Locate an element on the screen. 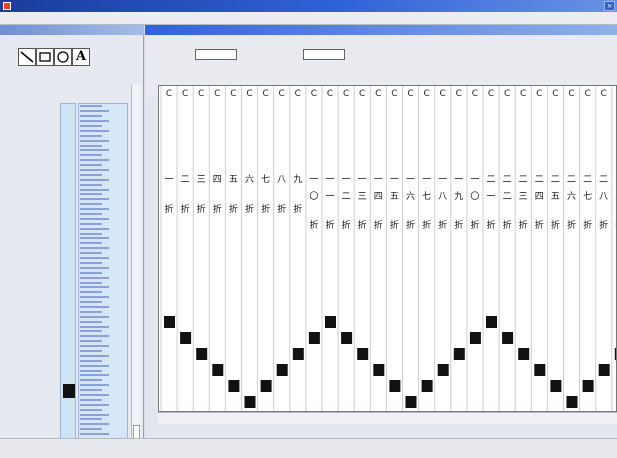 Image resolution: width=617 pixels, height=458 pixels. ellipse-tool-icon is located at coordinates (63, 57).